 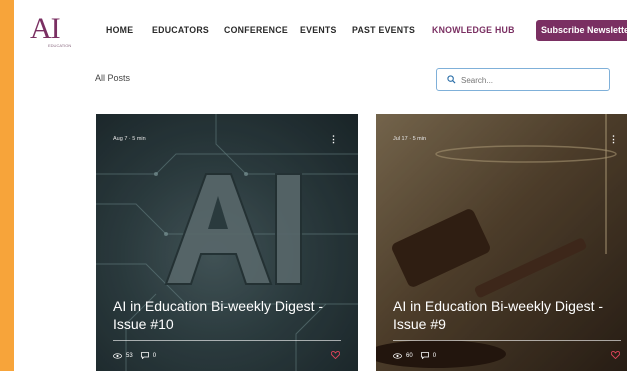 What do you see at coordinates (383, 30) in the screenshot?
I see `nav-past-events: PAST EVENTS` at bounding box center [383, 30].